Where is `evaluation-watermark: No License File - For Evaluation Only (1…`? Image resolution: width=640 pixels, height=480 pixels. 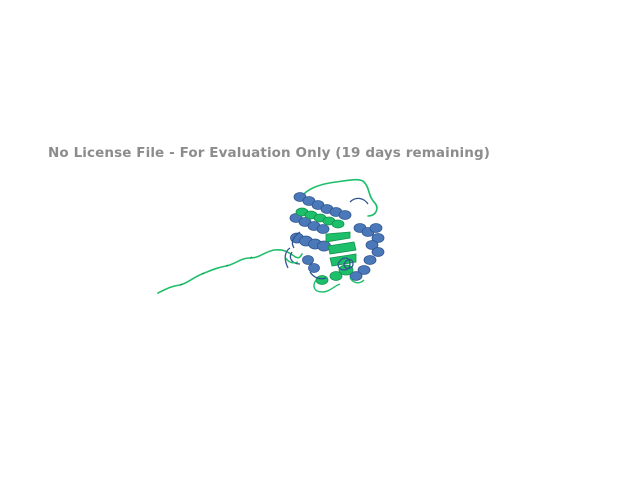
evaluation-watermark: No License File - For Evaluation Only (1… is located at coordinates (269, 153).